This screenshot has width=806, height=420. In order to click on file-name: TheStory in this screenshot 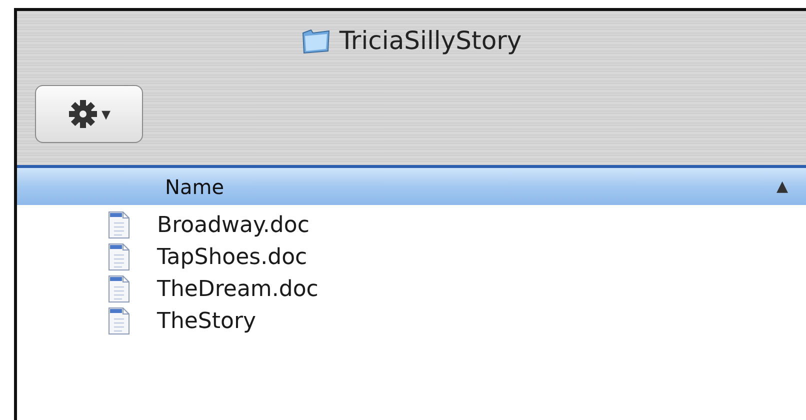, I will do `click(206, 321)`.